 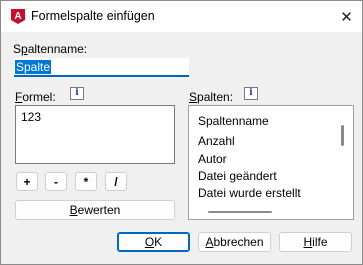 What do you see at coordinates (27, 181) in the screenshot?
I see `plus-button: +` at bounding box center [27, 181].